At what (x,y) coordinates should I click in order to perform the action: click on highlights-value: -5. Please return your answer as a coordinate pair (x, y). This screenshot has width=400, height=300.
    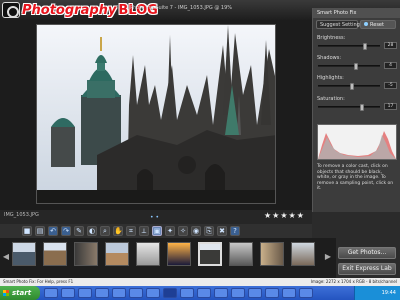
    Looking at the image, I should click on (390, 85).